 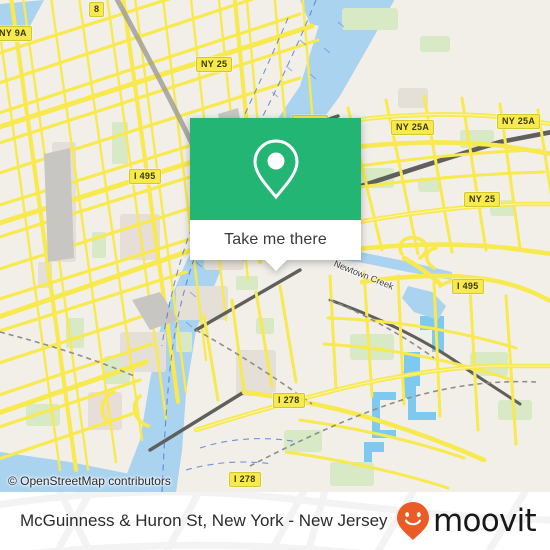 What do you see at coordinates (97, 9) in the screenshot?
I see `shield-8: 8` at bounding box center [97, 9].